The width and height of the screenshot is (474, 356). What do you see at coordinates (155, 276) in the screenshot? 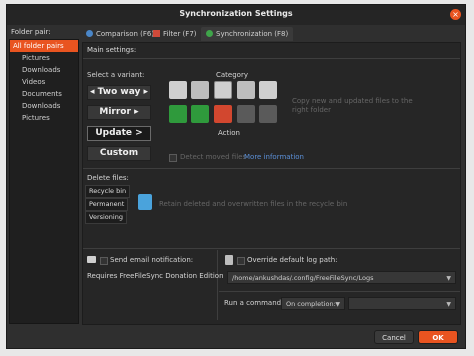
I see `requires-donation-text: Requires FreeFileSync Donation Edition` at bounding box center [155, 276].